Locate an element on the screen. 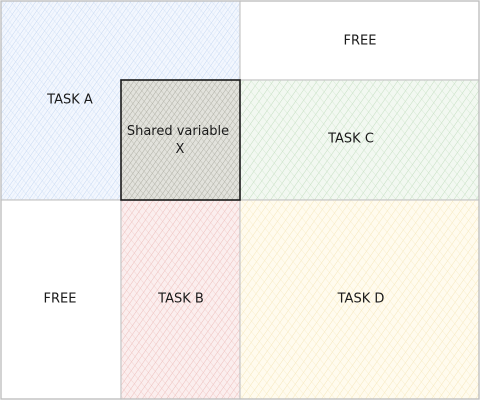 This screenshot has width=481, height=401. shared-variable-label: Shared variable is located at coordinates (178, 131).